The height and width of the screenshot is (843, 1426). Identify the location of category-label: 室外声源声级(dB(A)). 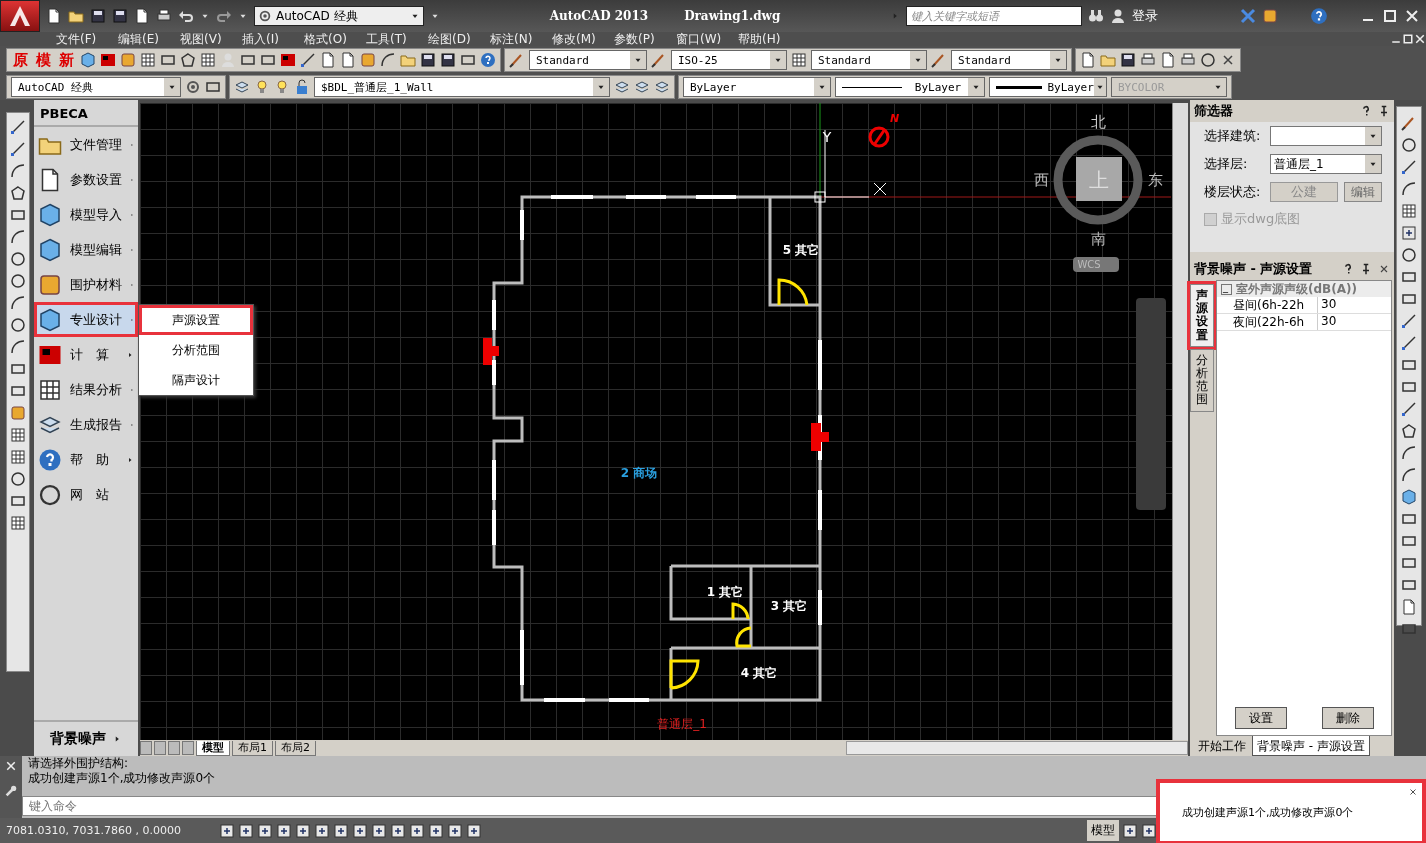
(1296, 289).